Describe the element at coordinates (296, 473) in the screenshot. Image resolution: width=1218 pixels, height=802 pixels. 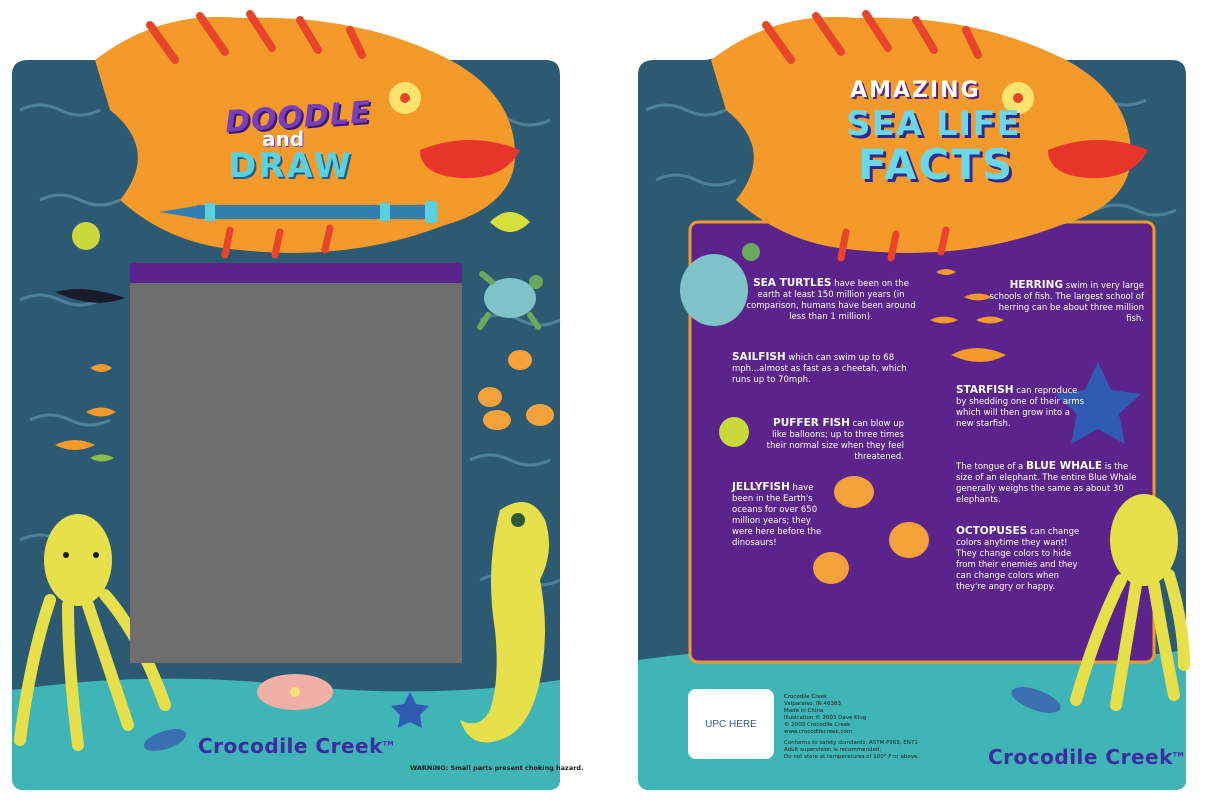
I see `drawing-screen` at that location.